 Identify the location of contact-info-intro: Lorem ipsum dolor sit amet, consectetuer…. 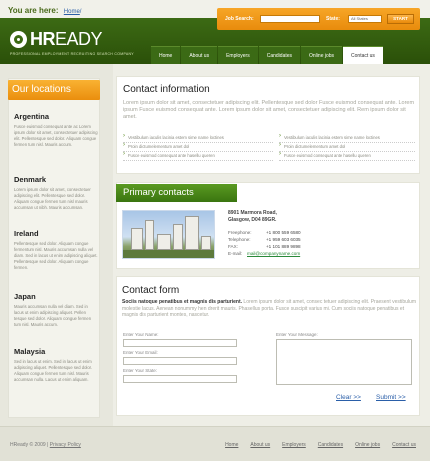
(269, 110).